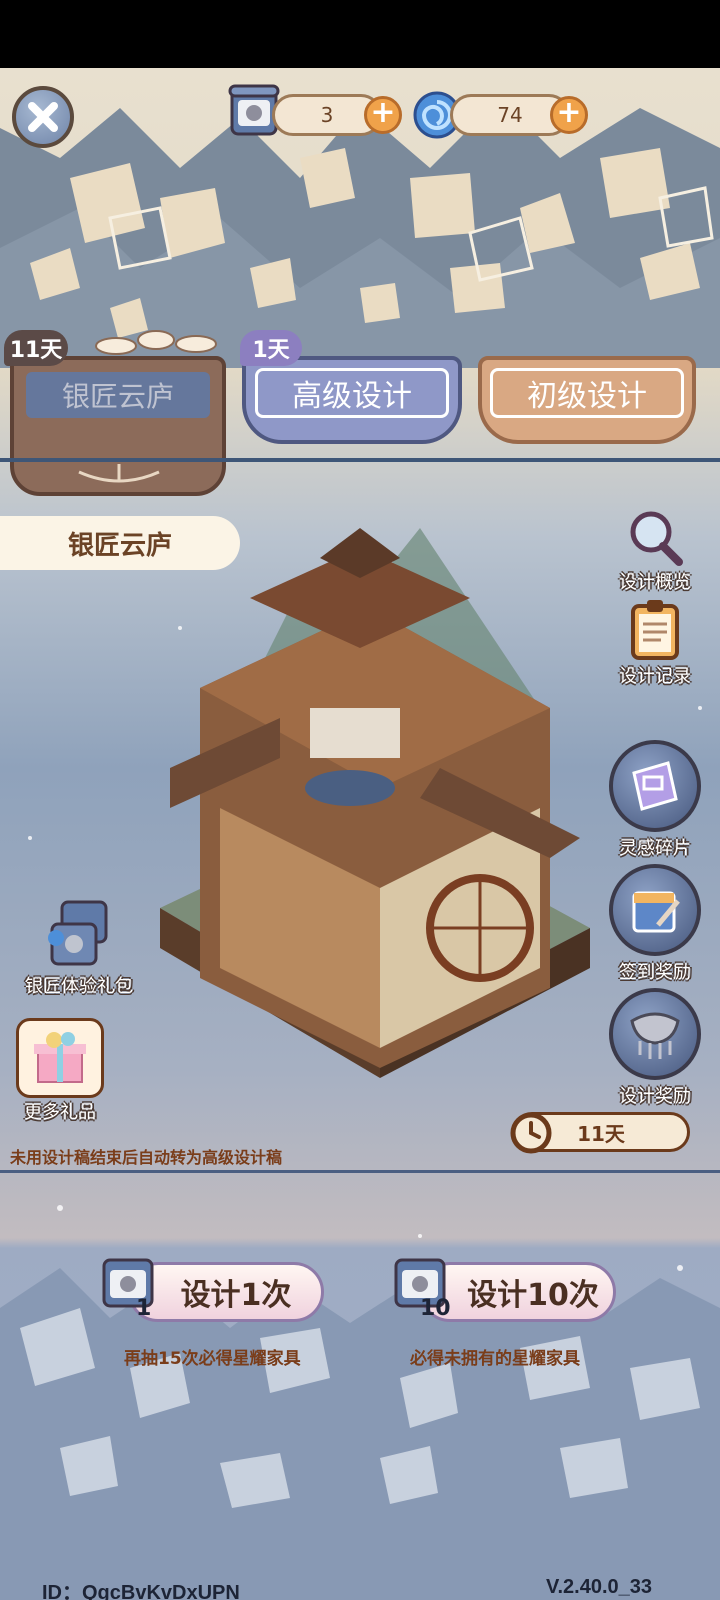 The image size is (720, 1600). I want to click on single-cost-value: 1, so click(144, 1308).